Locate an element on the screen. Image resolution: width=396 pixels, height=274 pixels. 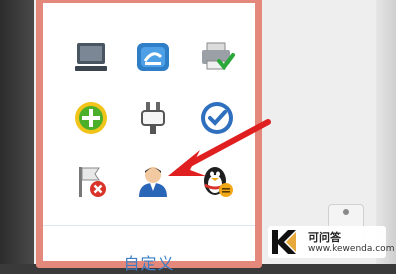
check-circle-icon is located at coordinates (217, 118).